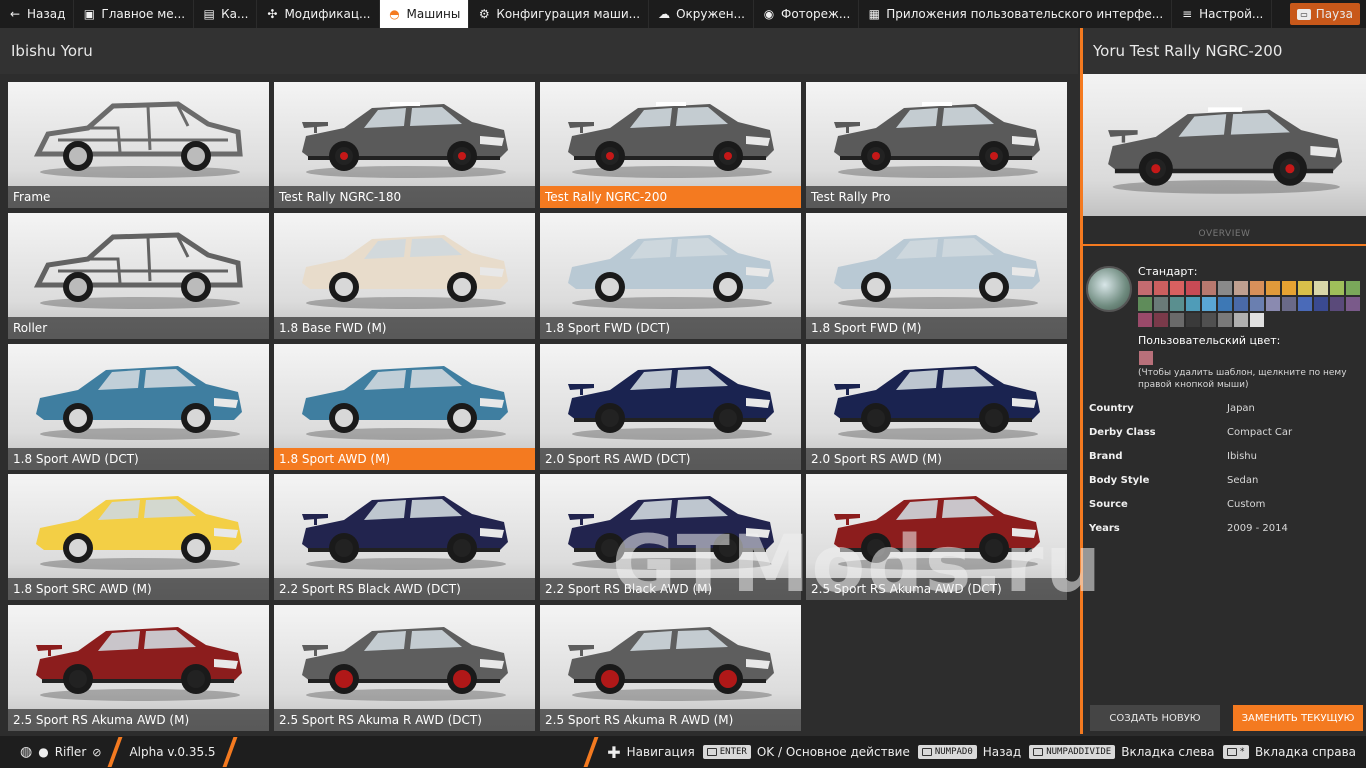  I want to click on config-tile: 1.8 Sport FWD (DCT), so click(670, 276).